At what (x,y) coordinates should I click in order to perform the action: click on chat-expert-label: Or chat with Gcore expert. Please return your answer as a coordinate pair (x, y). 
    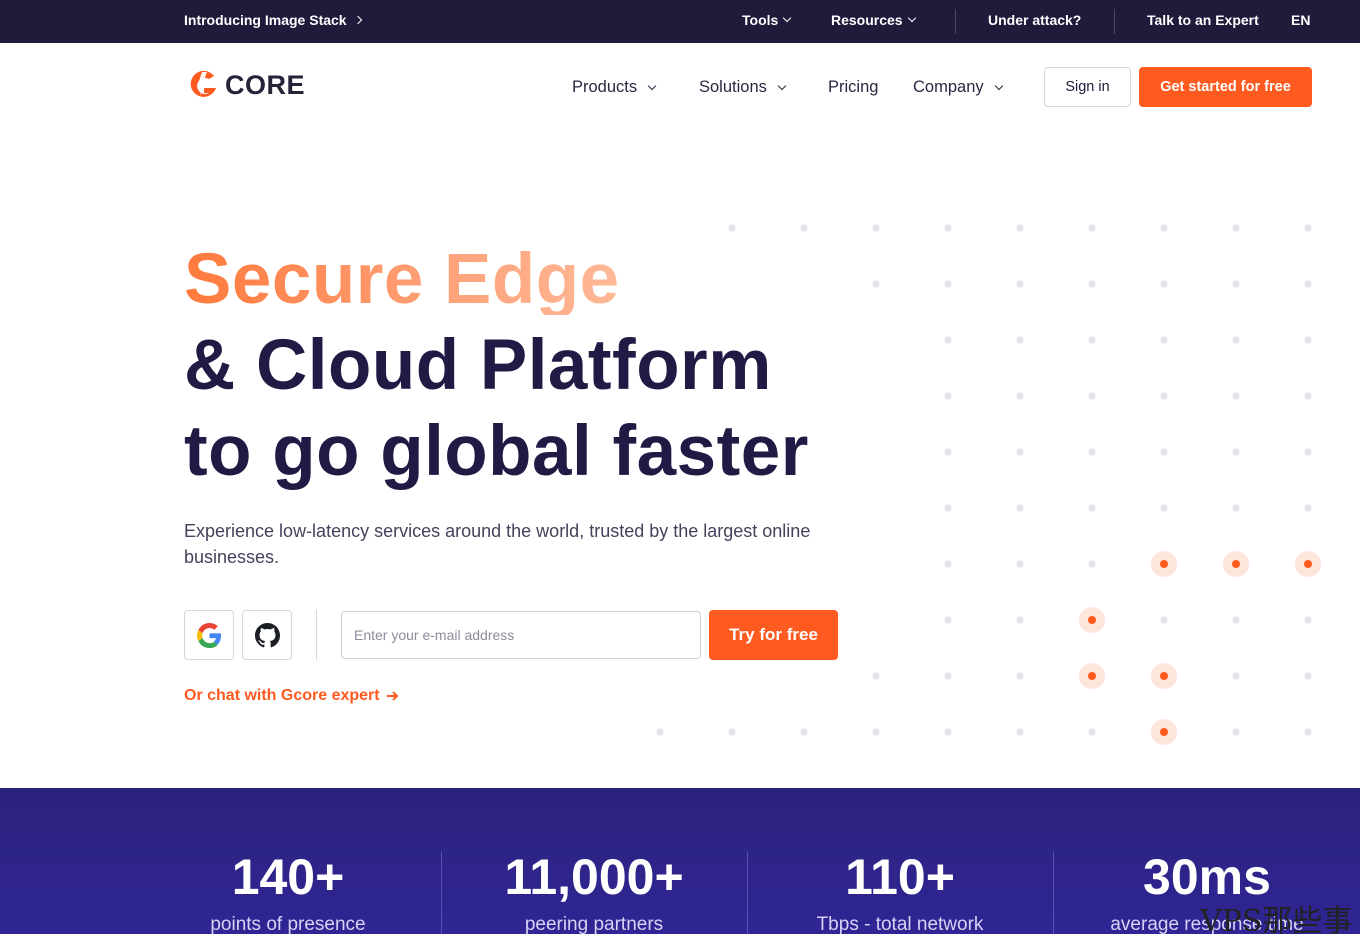
    Looking at the image, I should click on (282, 695).